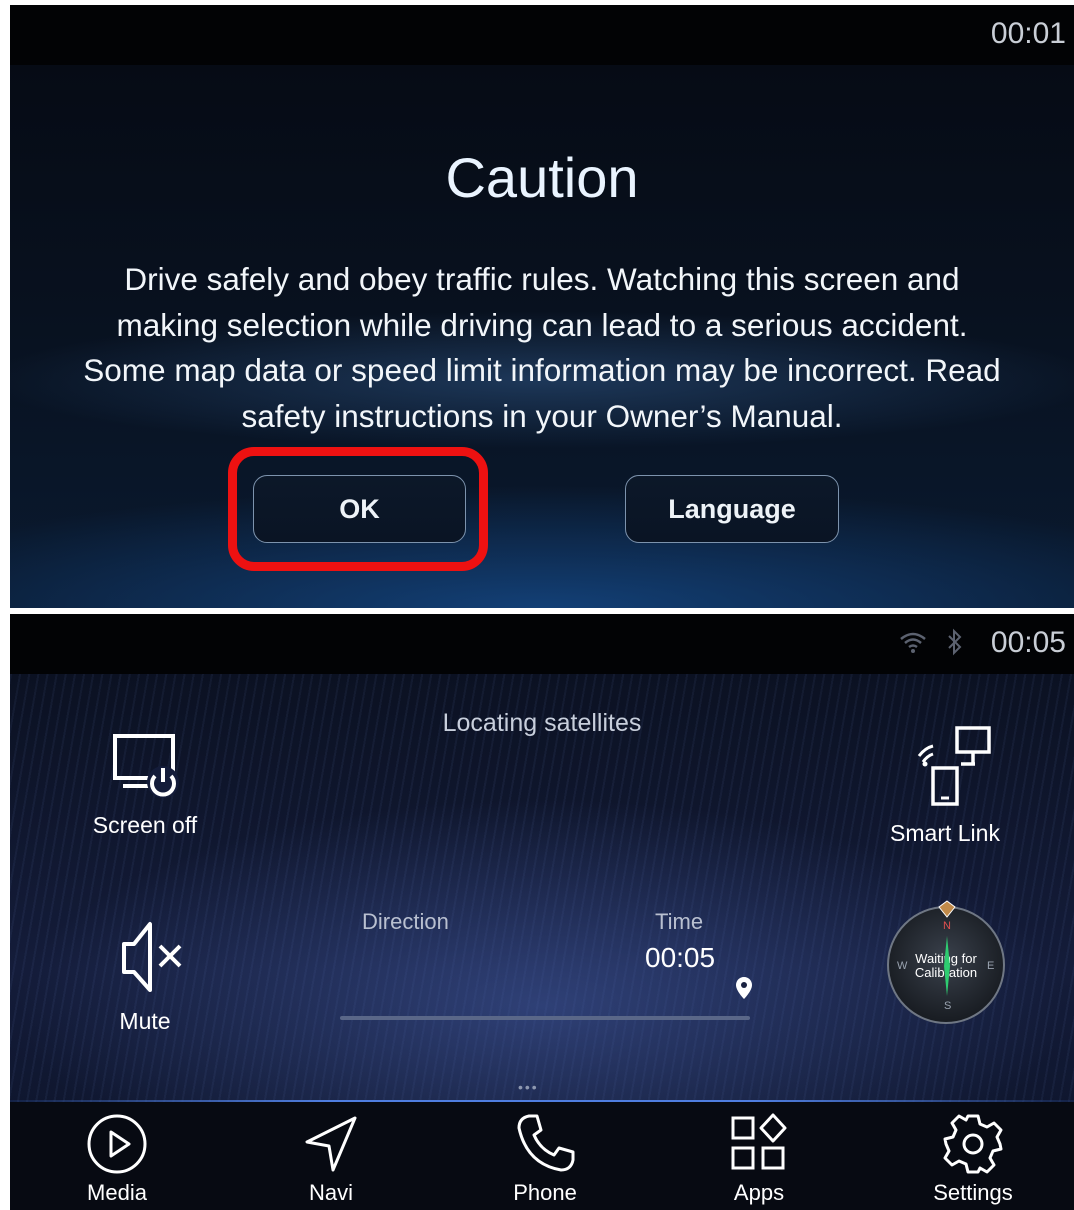 This screenshot has width=1074, height=1210. Describe the element at coordinates (358, 509) in the screenshot. I see `ok-button-highlight` at that location.